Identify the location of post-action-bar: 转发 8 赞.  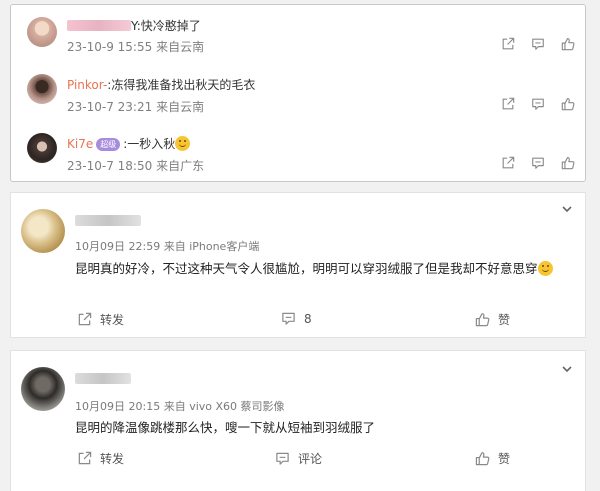
(298, 321).